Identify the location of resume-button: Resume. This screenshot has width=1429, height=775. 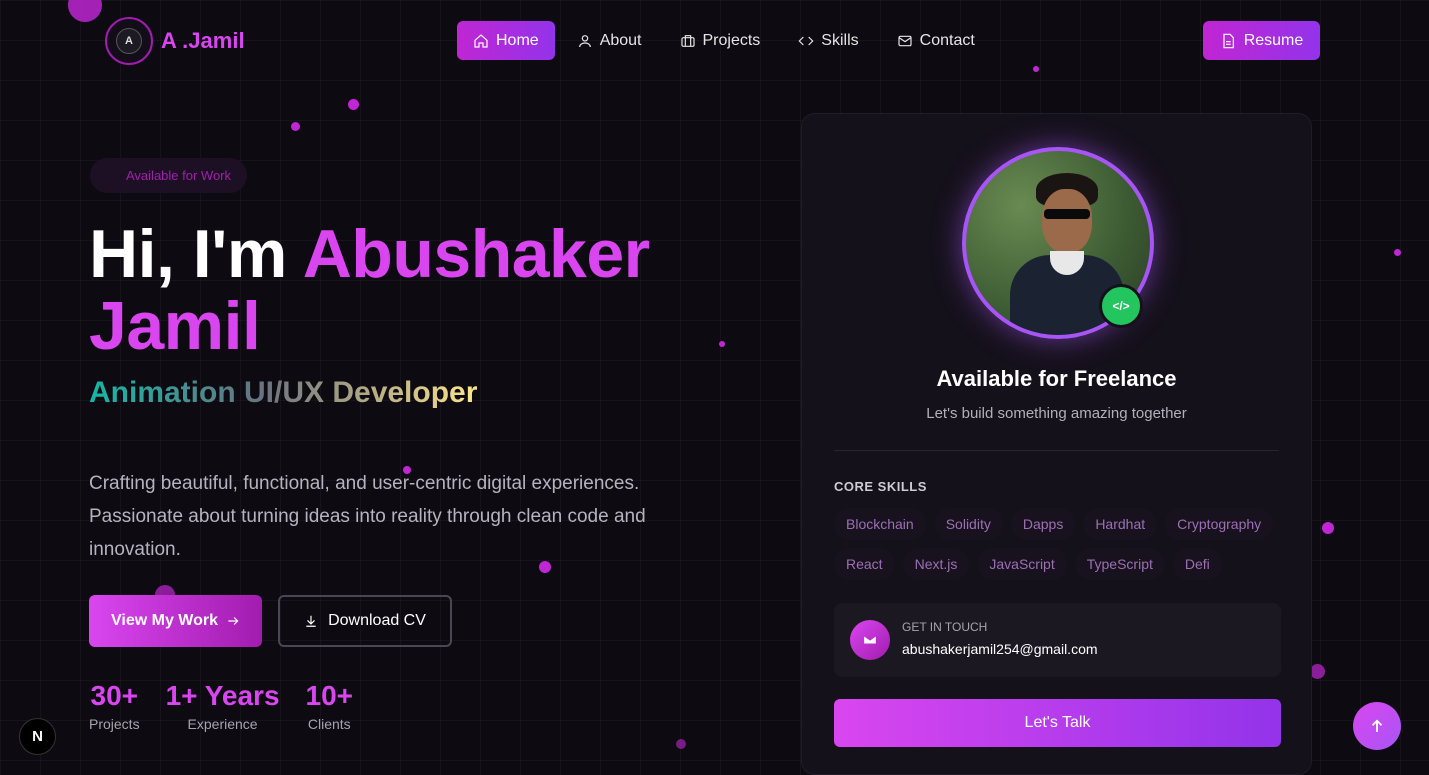
(1261, 40).